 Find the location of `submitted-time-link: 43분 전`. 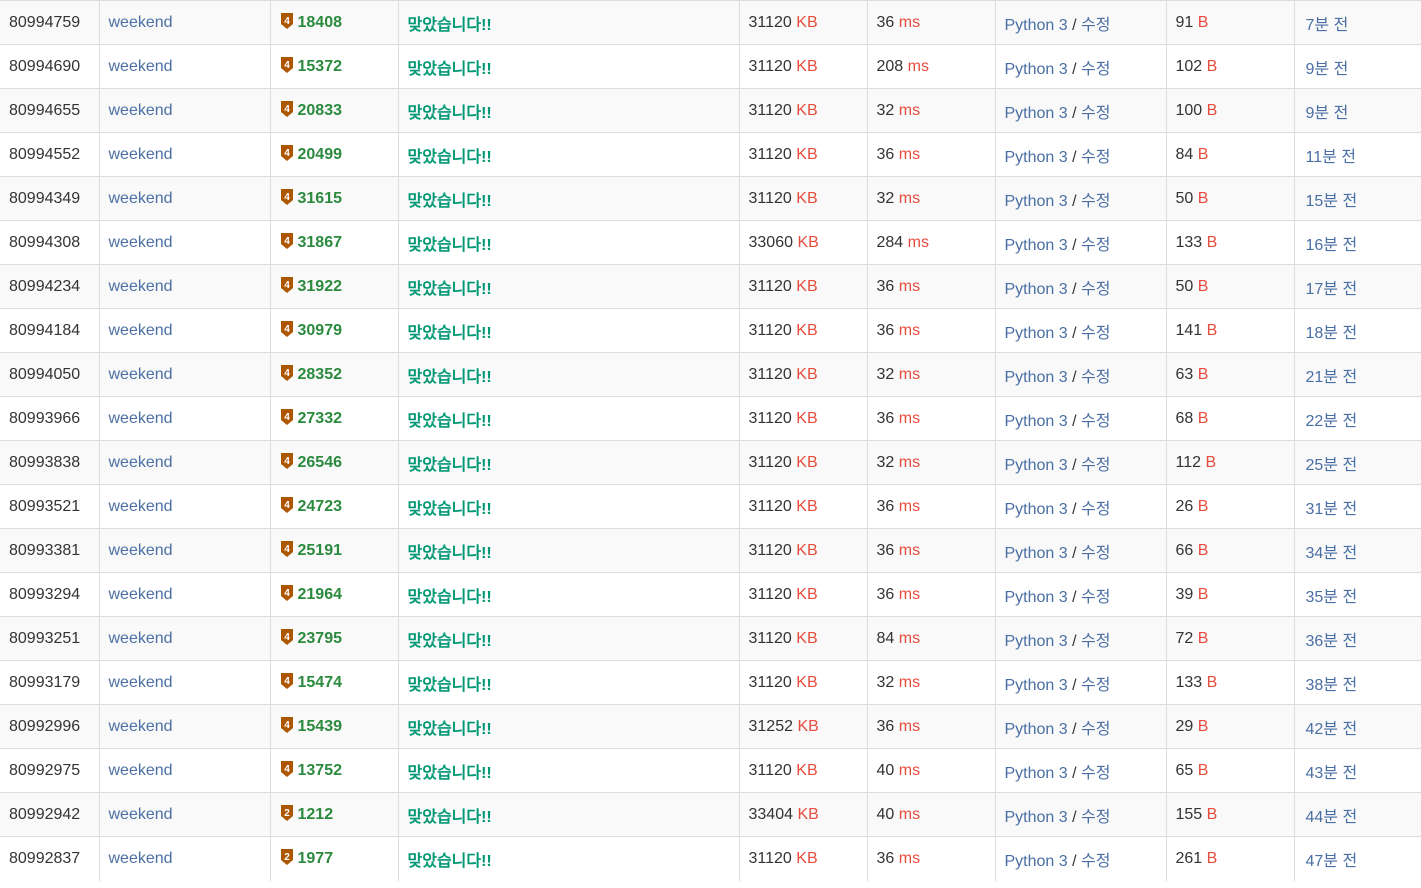

submitted-time-link: 43분 전 is located at coordinates (1332, 773).